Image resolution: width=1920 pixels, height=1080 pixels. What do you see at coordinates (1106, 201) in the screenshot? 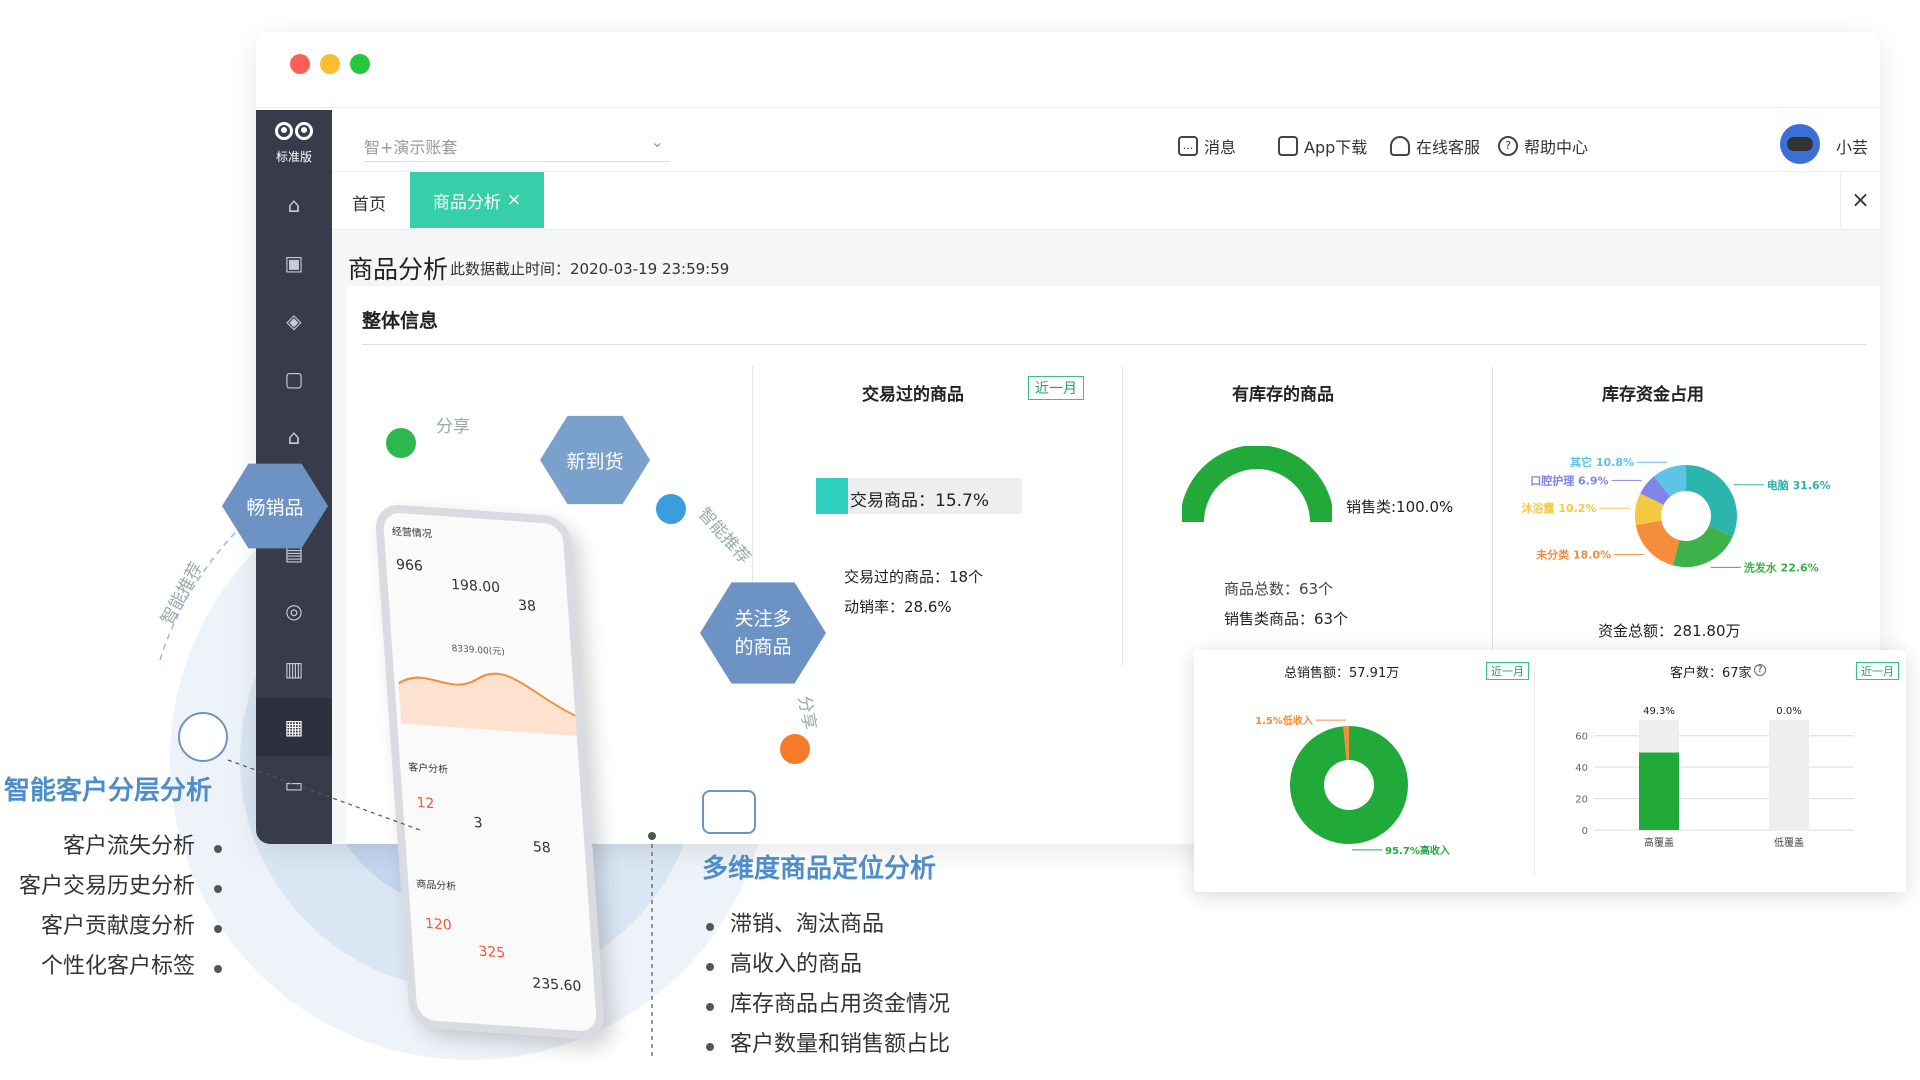
I see `tab-bar: 首页 商品分析 × ×` at bounding box center [1106, 201].